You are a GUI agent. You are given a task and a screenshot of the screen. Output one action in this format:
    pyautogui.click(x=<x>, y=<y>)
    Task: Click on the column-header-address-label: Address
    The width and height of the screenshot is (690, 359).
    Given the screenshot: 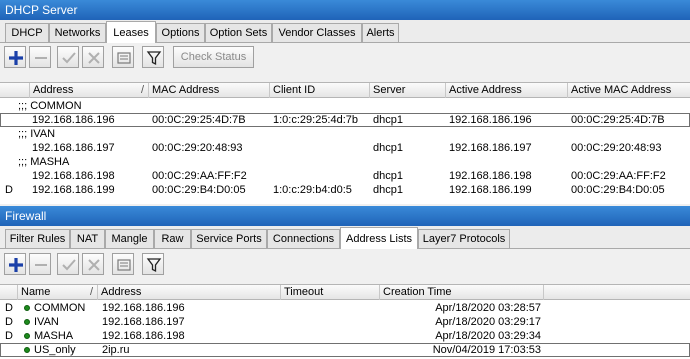 What is the action you would take?
    pyautogui.click(x=53, y=90)
    